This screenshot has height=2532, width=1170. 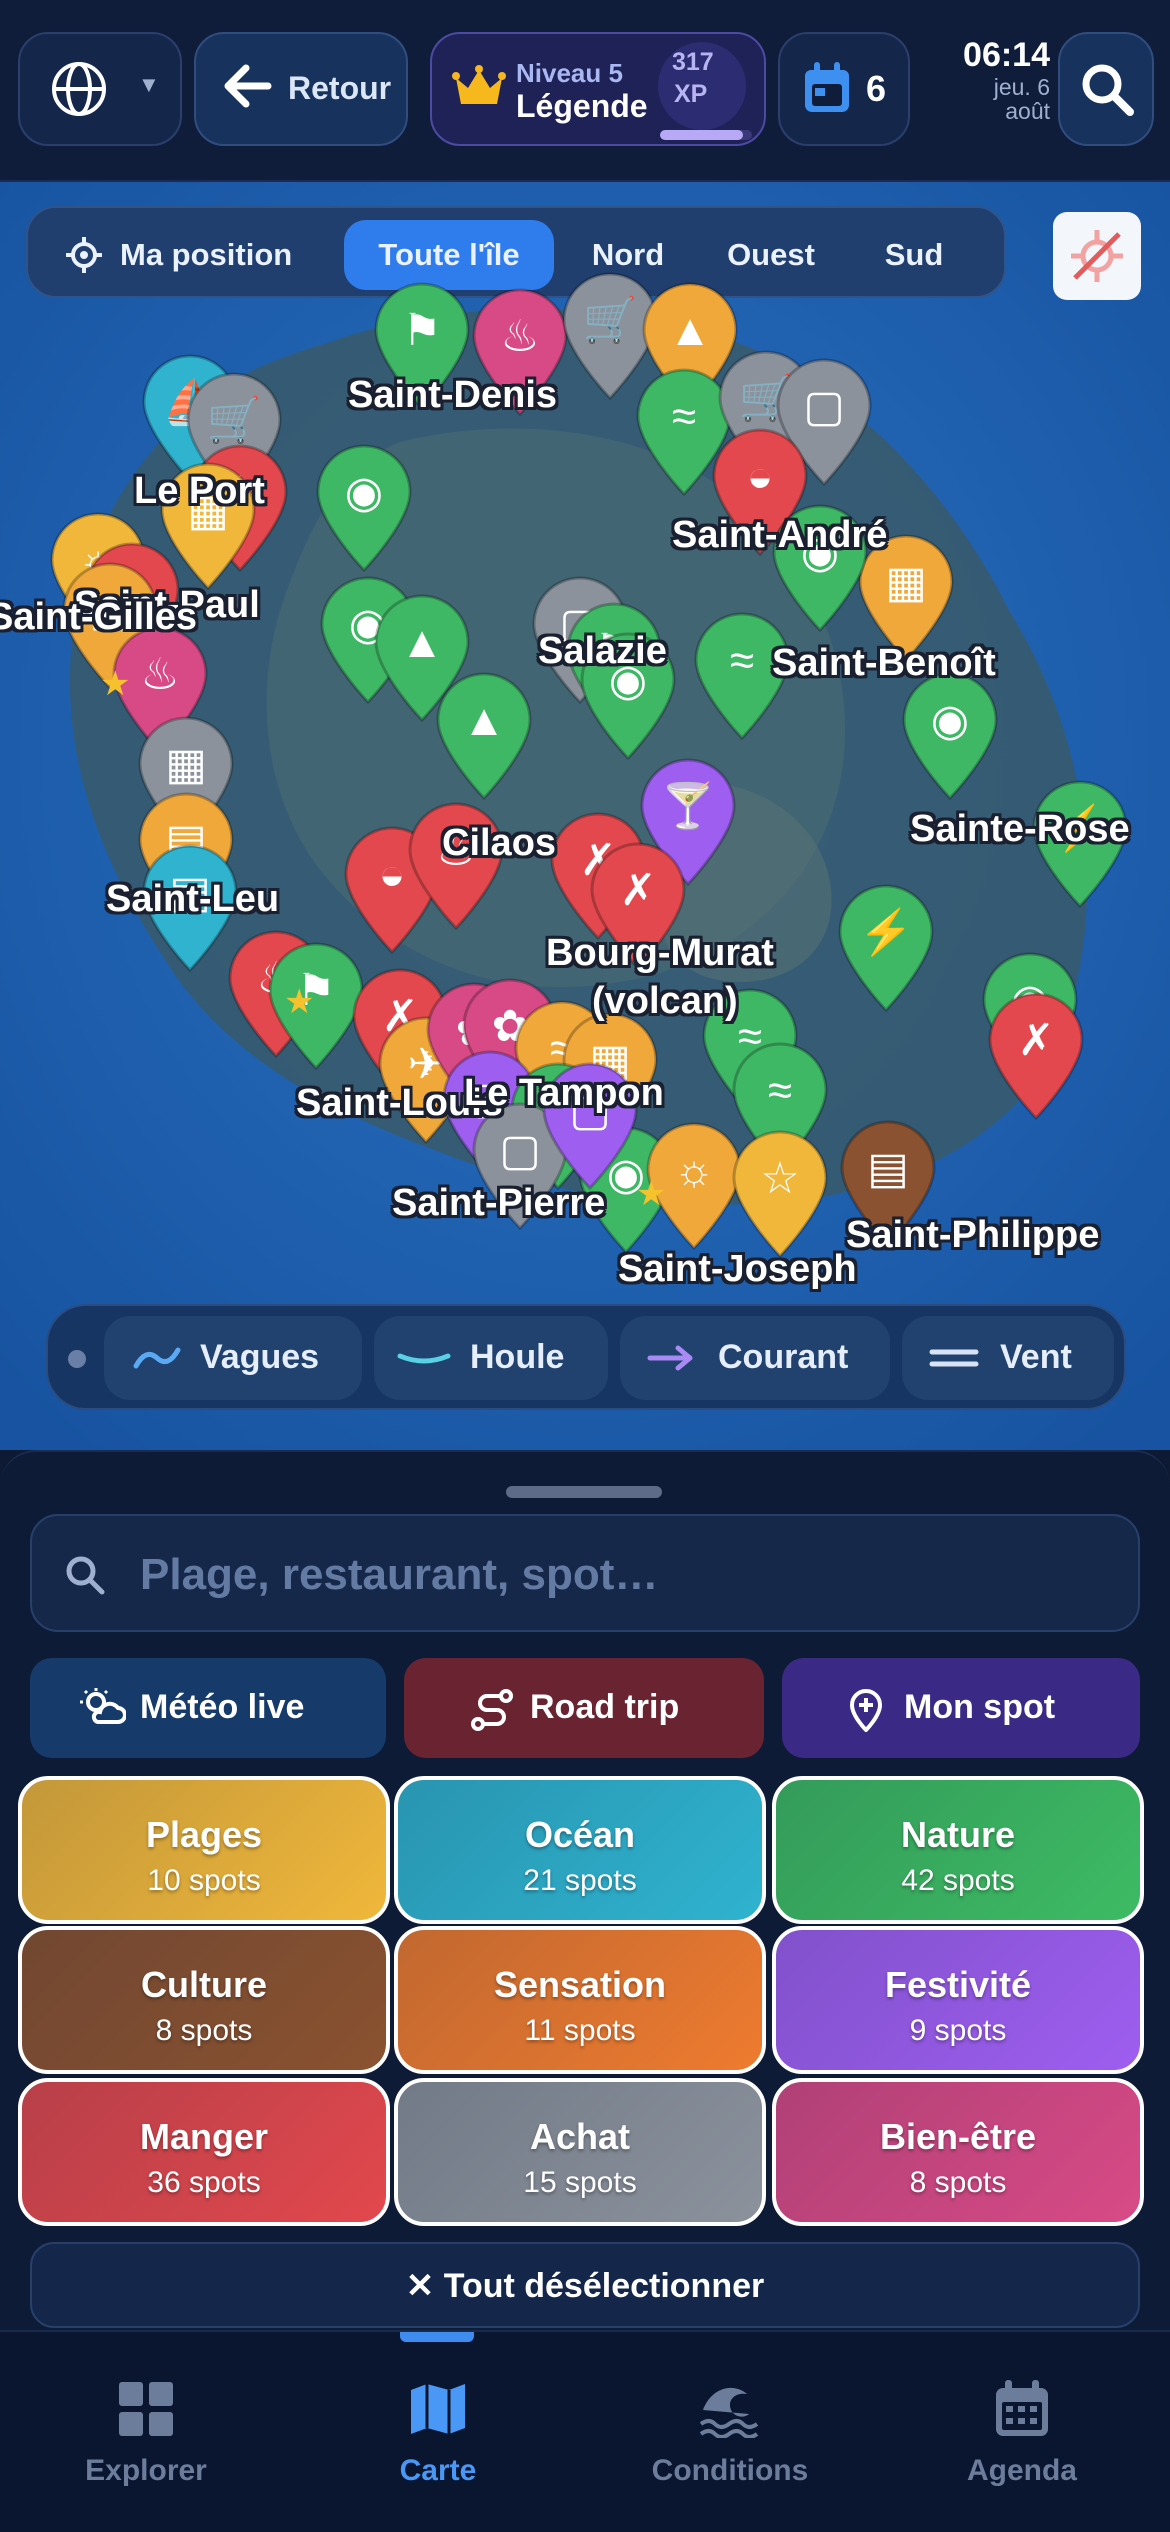 I want to click on category-count: 21 spots, so click(x=580, y=1880).